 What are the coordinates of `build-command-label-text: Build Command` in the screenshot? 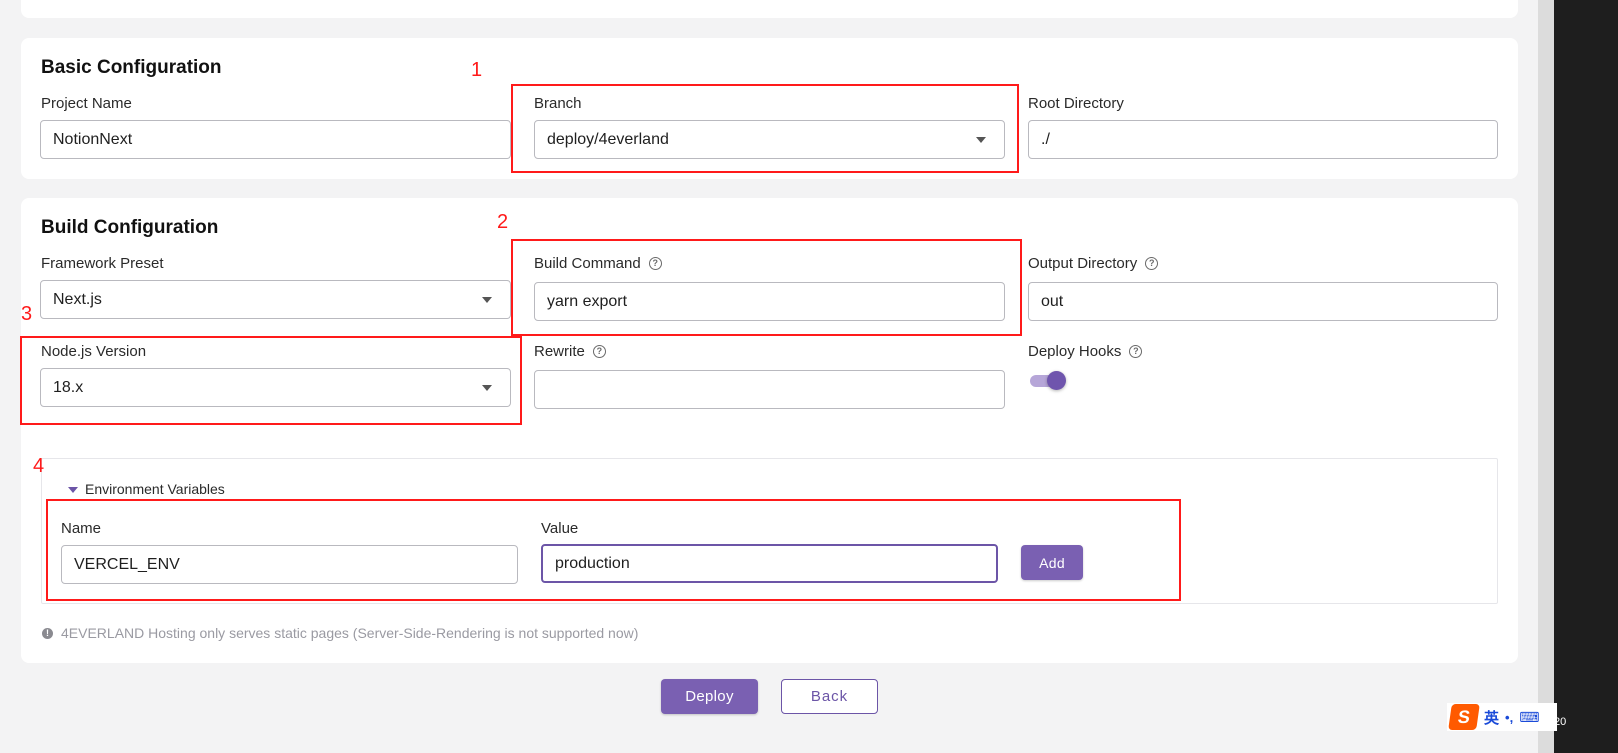 It's located at (587, 263).